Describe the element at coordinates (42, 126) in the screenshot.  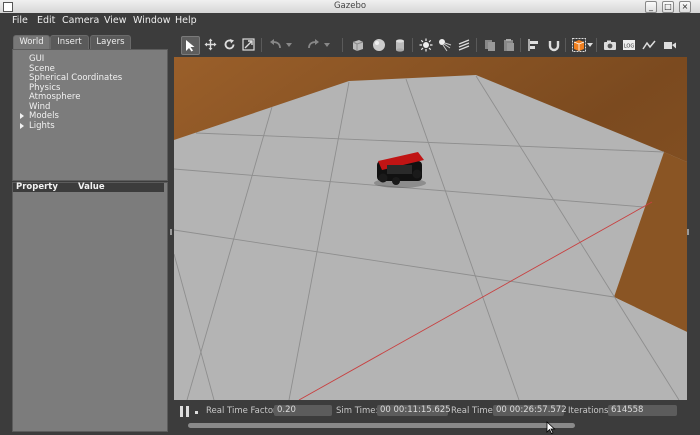
I see `tree-item-lights: Lights` at that location.